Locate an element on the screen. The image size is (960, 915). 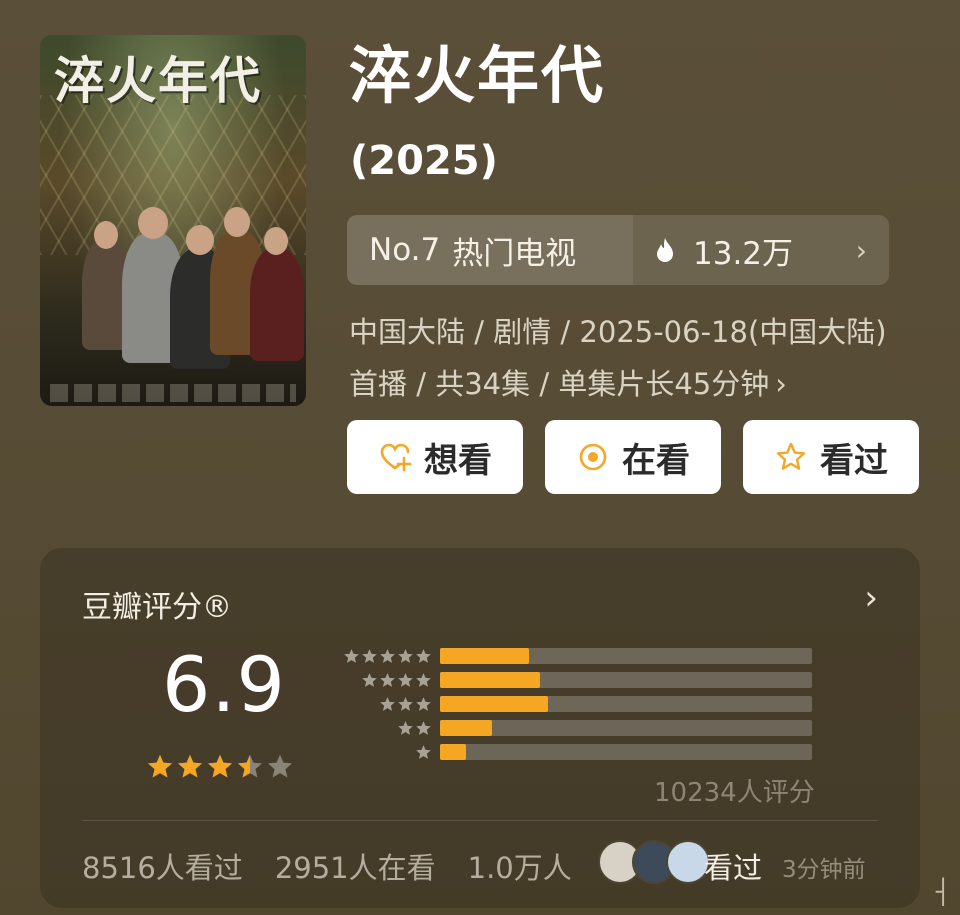
watched-button: 看过 is located at coordinates (831, 457).